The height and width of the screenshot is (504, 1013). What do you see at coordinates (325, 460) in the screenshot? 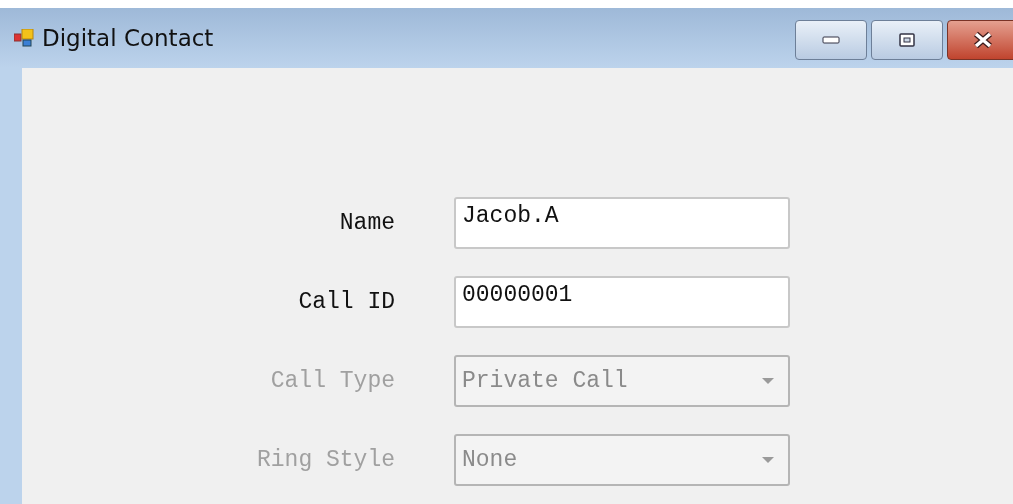
I see `field-label: Ring Style` at bounding box center [325, 460].